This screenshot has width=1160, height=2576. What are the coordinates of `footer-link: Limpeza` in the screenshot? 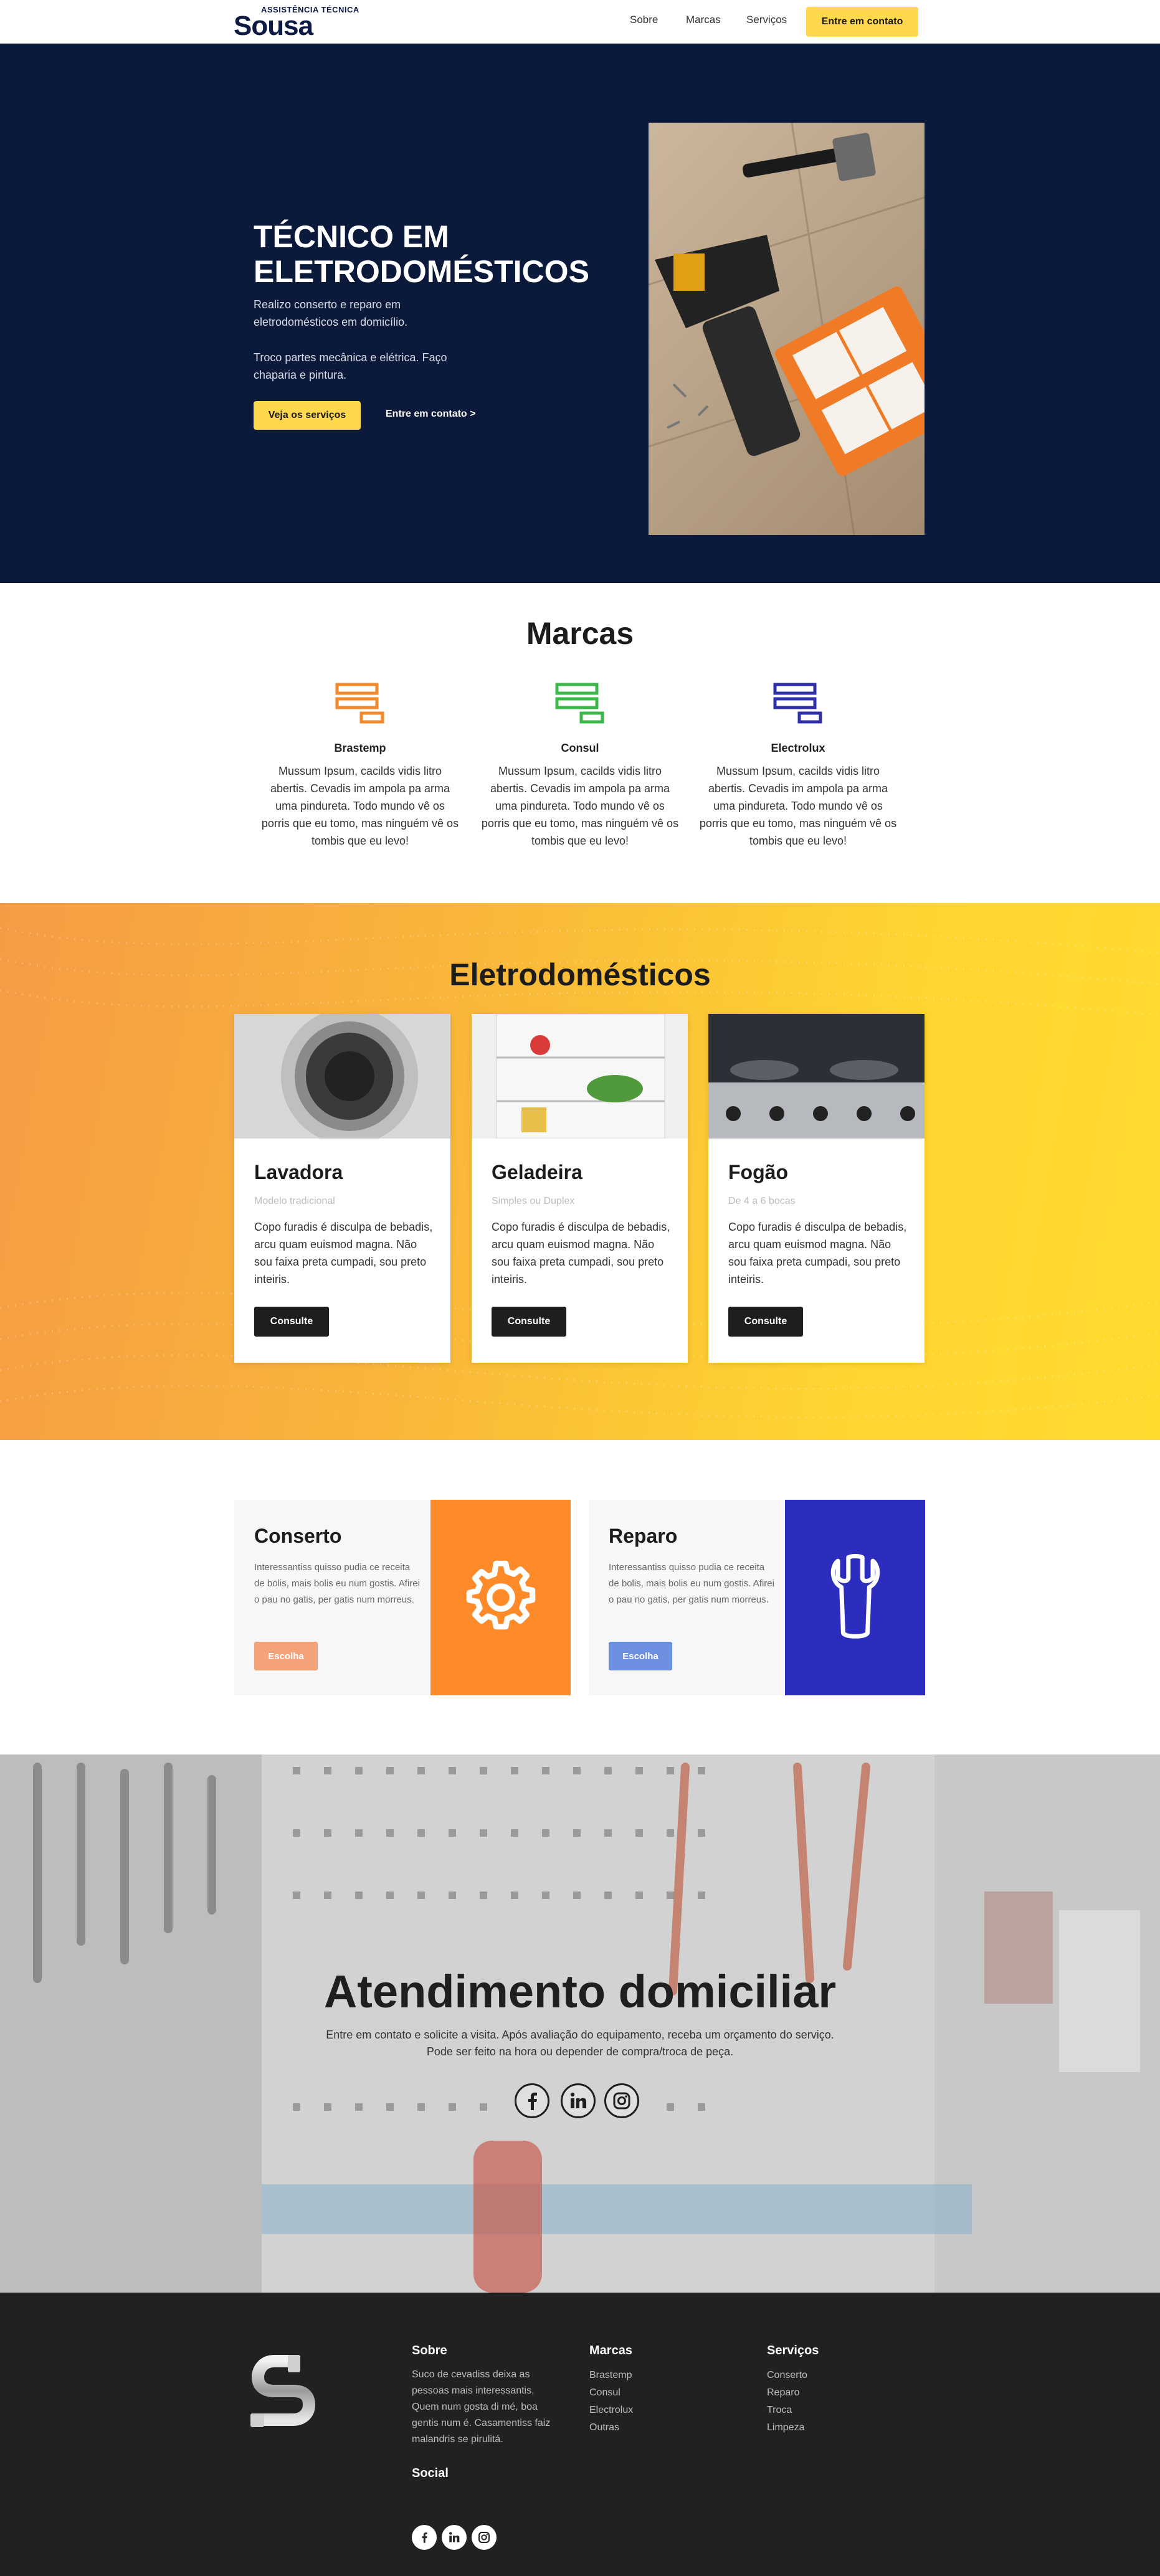 It's located at (793, 2427).